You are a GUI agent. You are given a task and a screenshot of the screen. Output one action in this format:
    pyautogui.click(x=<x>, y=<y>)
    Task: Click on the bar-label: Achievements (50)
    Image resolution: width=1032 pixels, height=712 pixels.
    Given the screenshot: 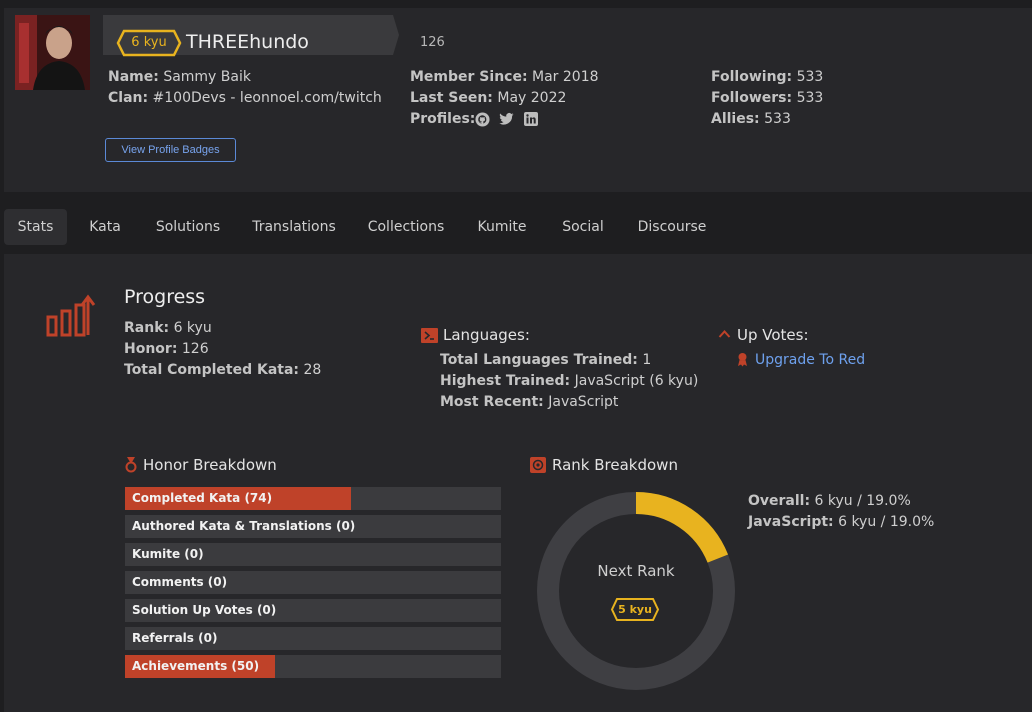 What is the action you would take?
    pyautogui.click(x=196, y=666)
    